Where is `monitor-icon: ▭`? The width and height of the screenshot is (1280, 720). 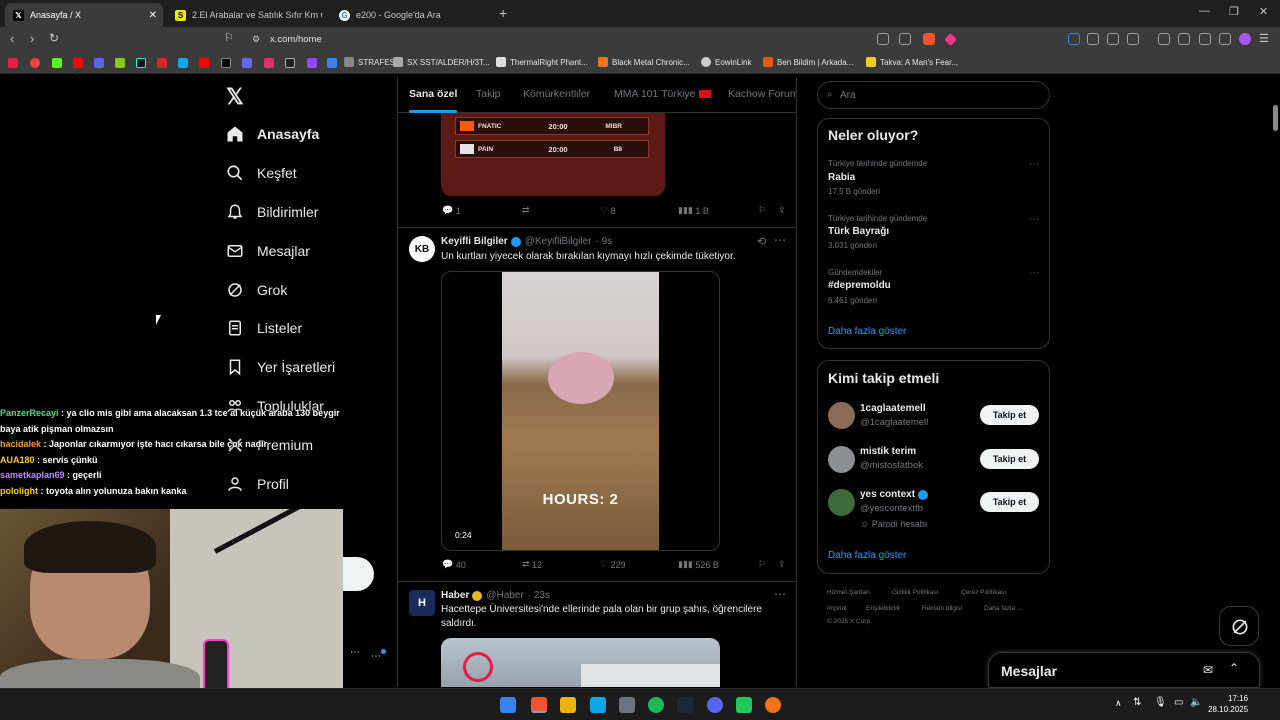 monitor-icon: ▭ is located at coordinates (1178, 702).